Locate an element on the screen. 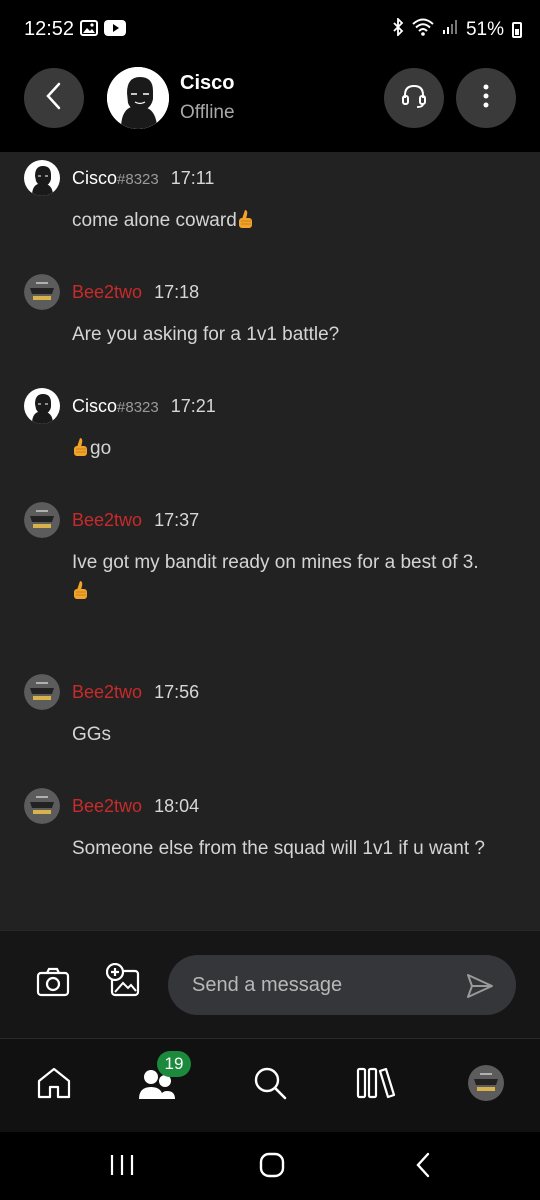 The image size is (540, 1200). message-text: go is located at coordinates (101, 448).